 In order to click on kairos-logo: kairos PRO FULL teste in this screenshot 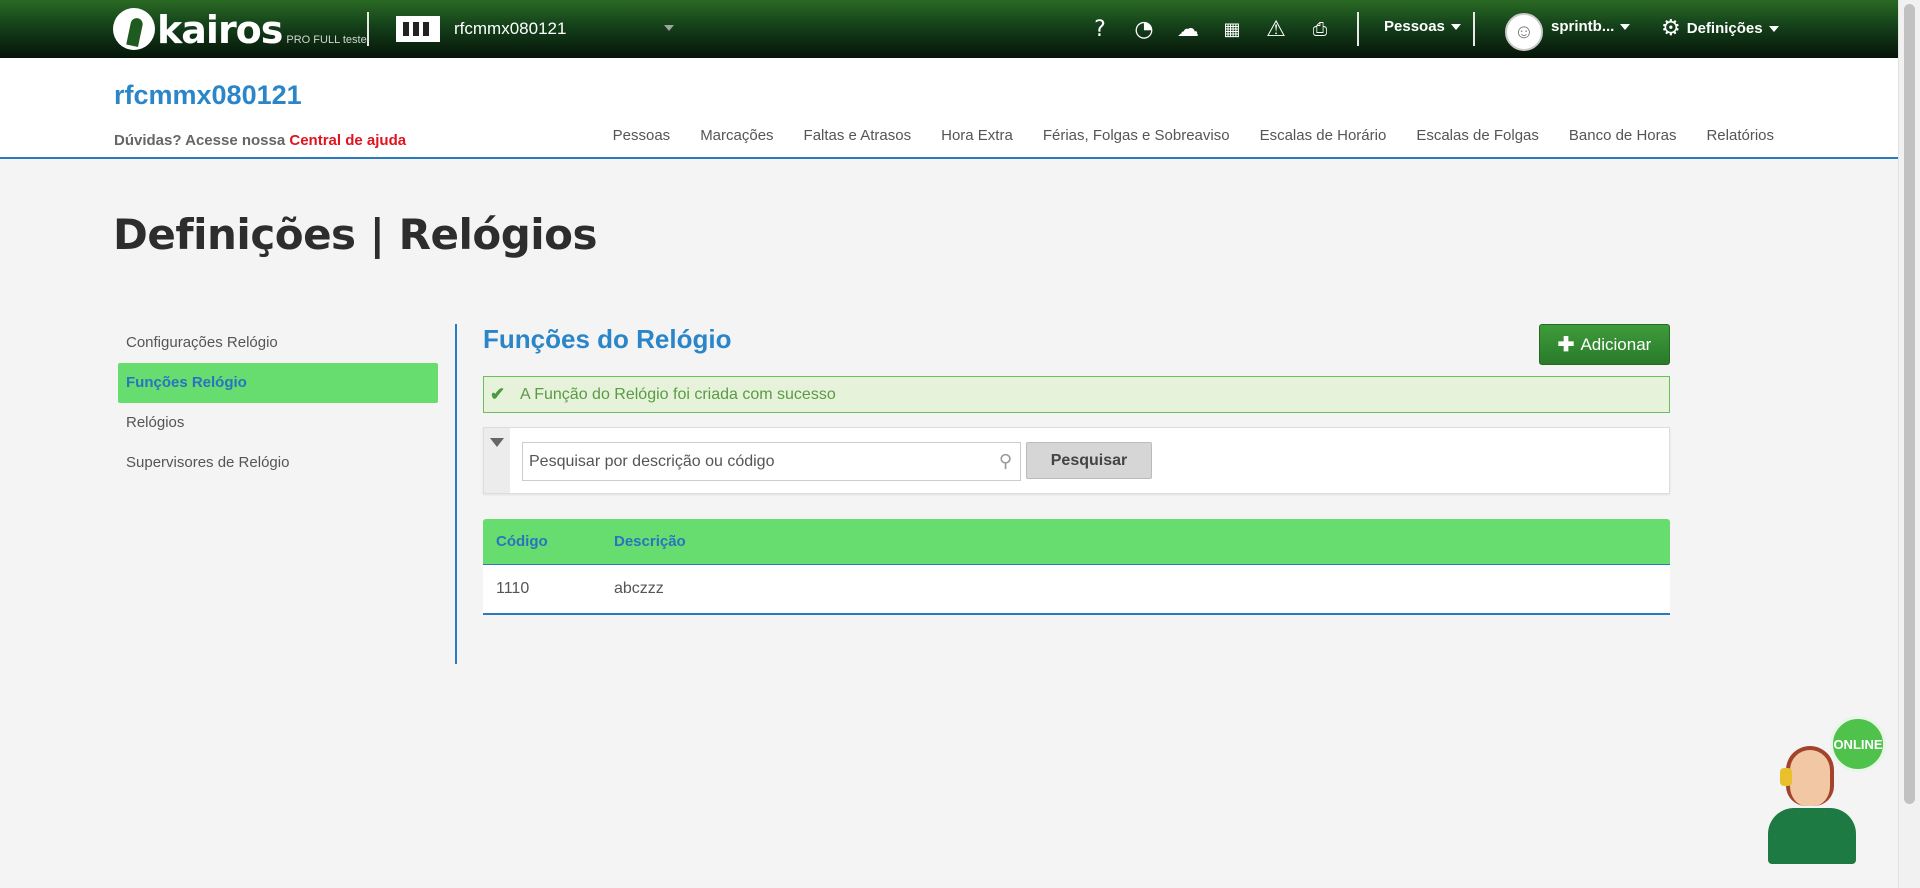, I will do `click(240, 28)`.